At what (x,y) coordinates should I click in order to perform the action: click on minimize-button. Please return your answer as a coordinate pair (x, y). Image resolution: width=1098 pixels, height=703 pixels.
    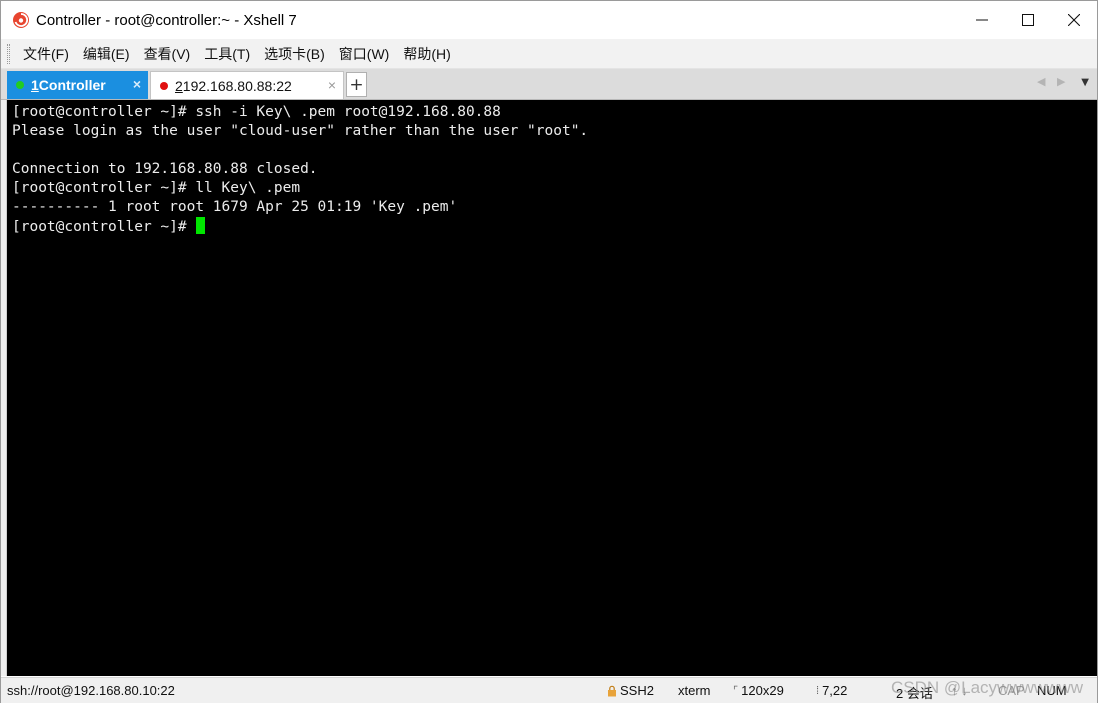
    Looking at the image, I should click on (982, 20).